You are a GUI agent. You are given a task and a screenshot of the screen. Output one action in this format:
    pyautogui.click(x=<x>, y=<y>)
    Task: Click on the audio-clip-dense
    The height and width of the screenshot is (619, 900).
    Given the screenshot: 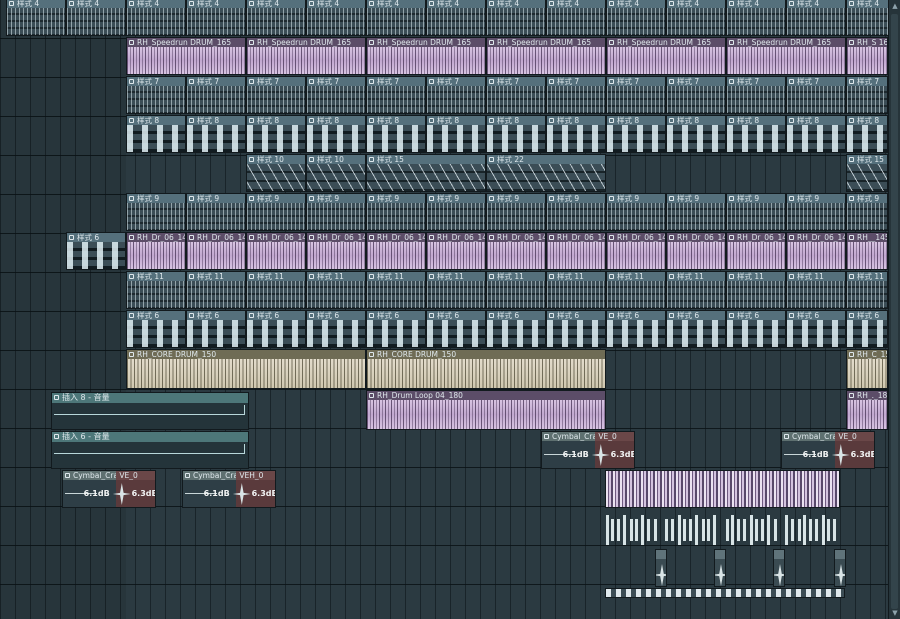 What is the action you would take?
    pyautogui.click(x=722, y=489)
    